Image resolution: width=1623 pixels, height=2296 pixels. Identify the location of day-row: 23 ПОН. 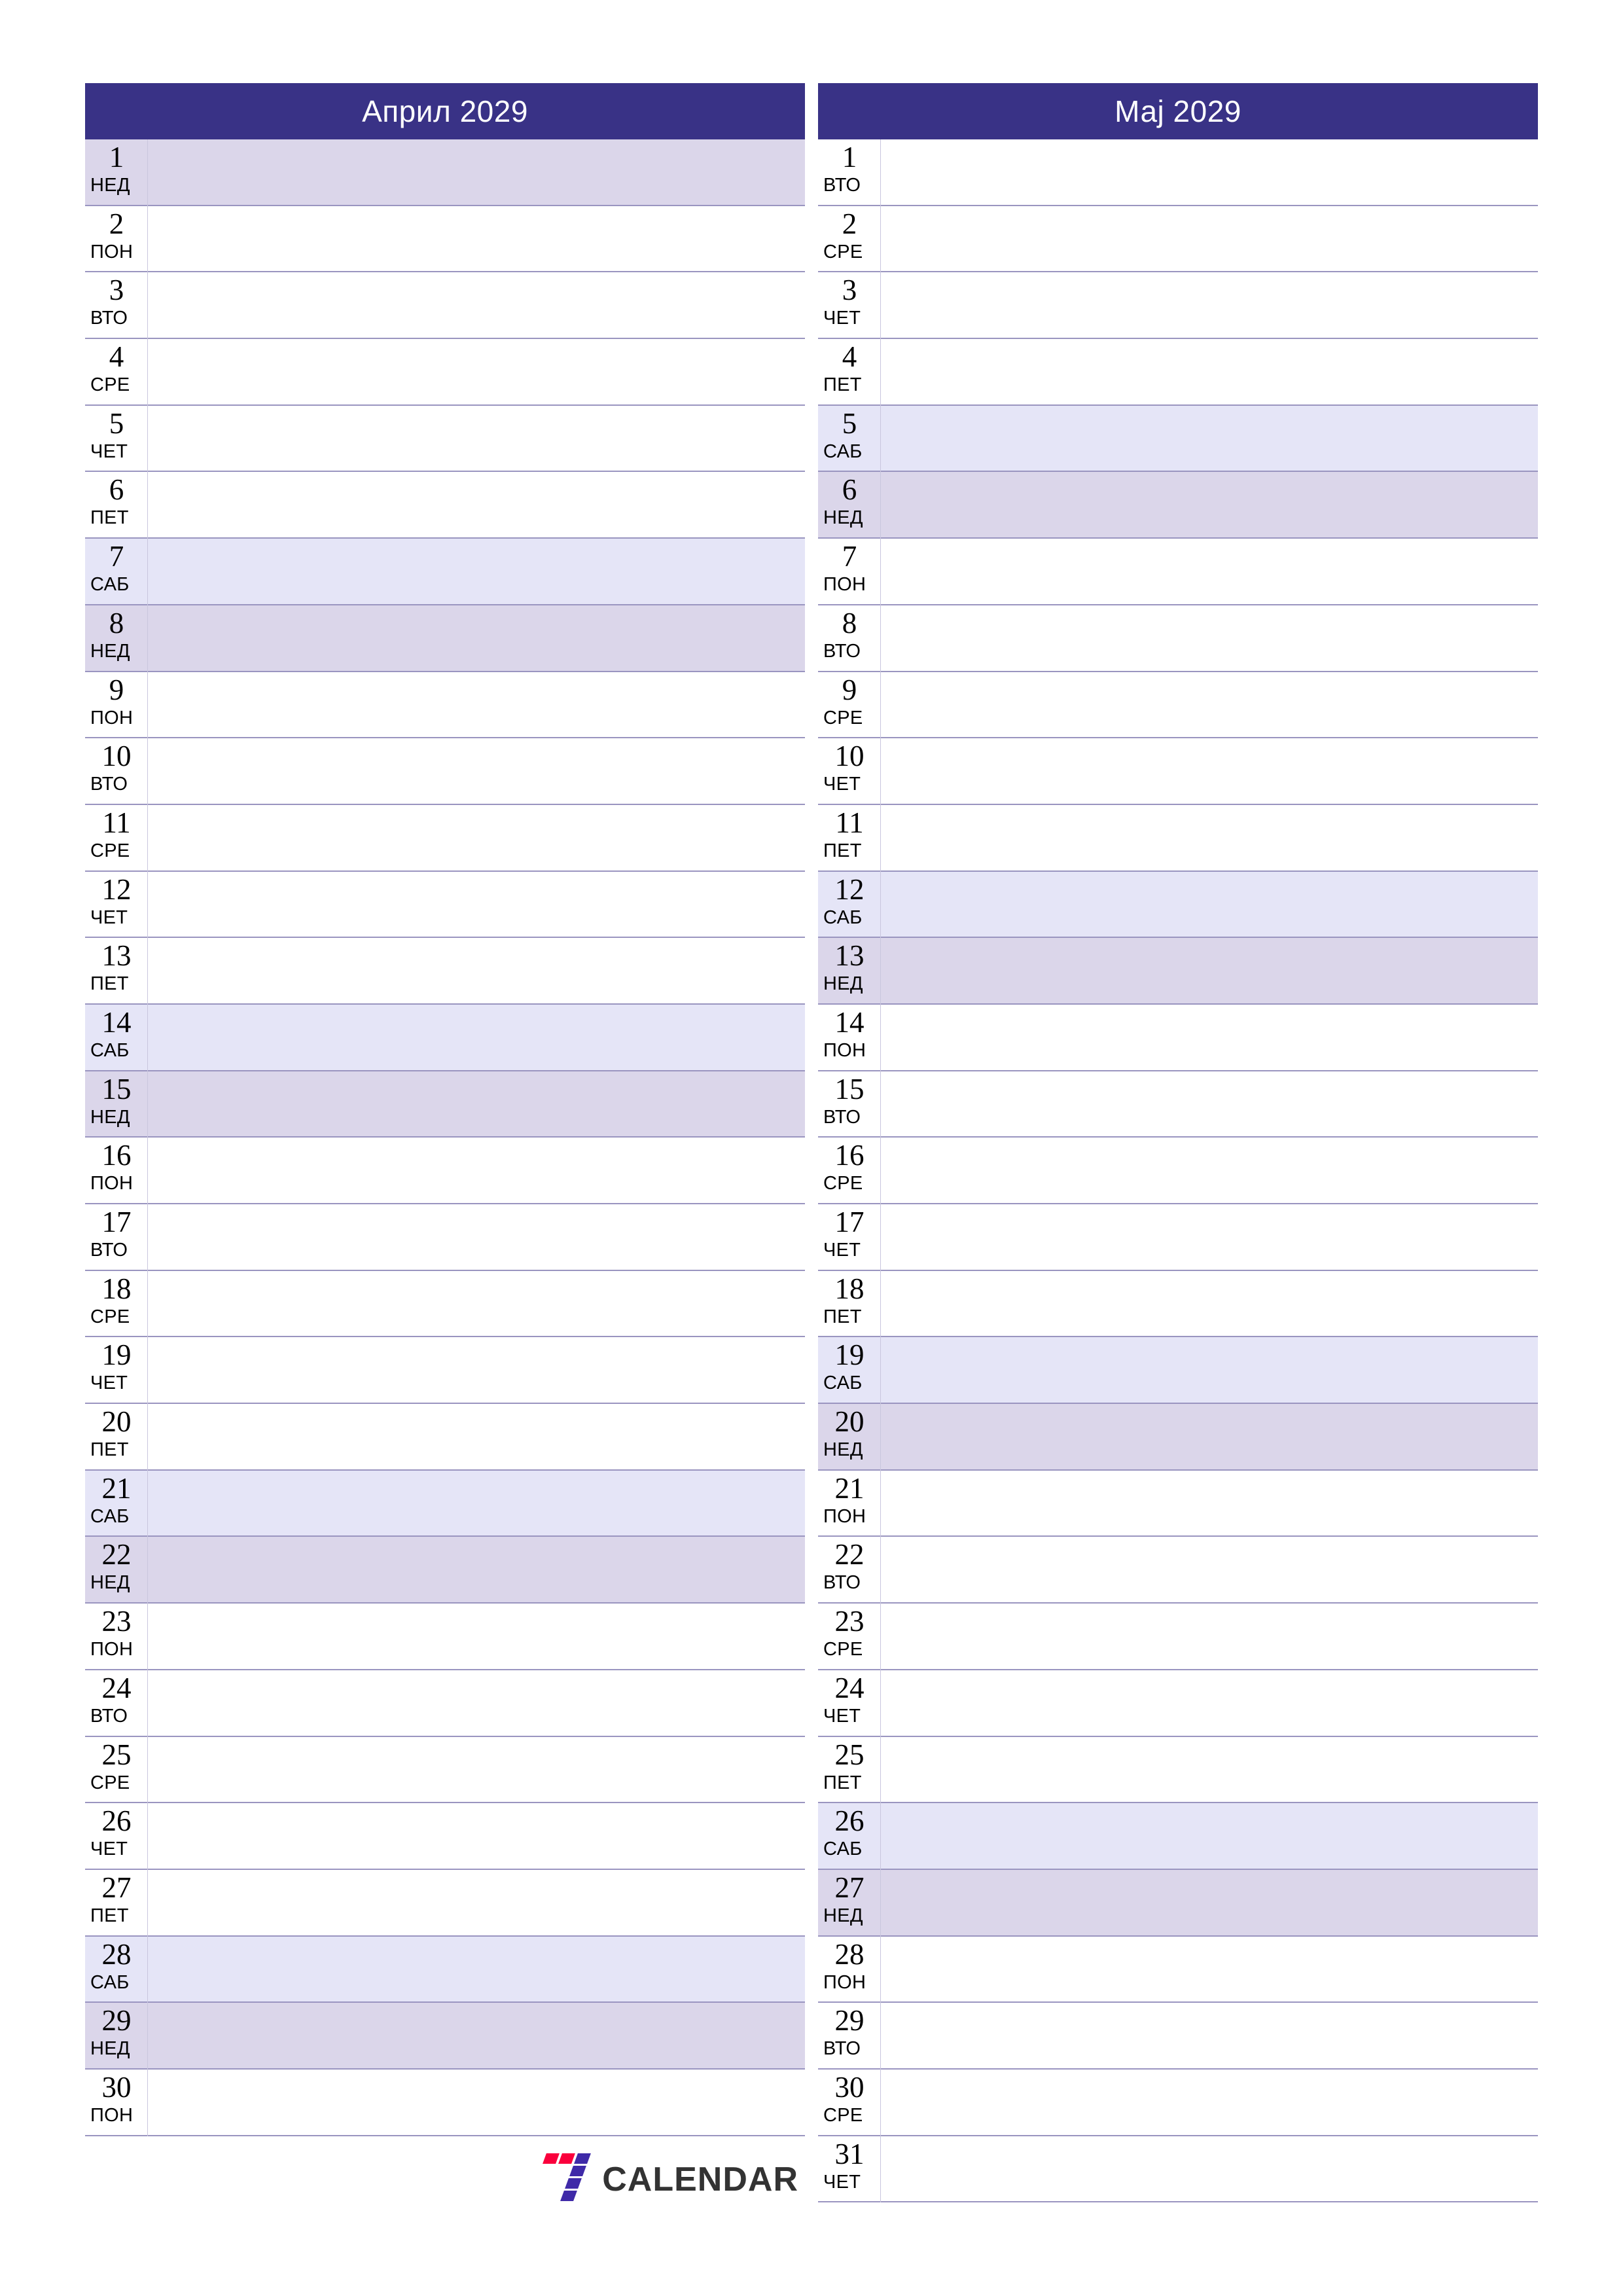
(445, 1637).